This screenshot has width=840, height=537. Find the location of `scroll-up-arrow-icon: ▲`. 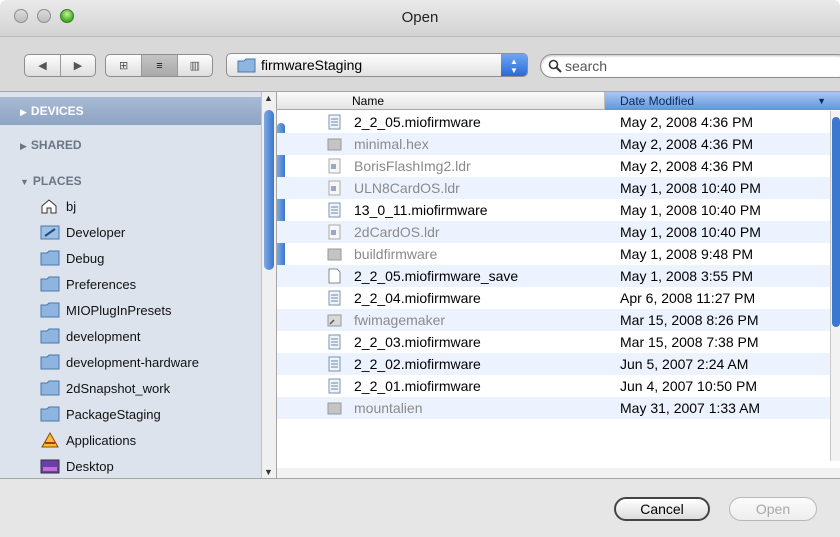

scroll-up-arrow-icon: ▲ is located at coordinates (268, 98).